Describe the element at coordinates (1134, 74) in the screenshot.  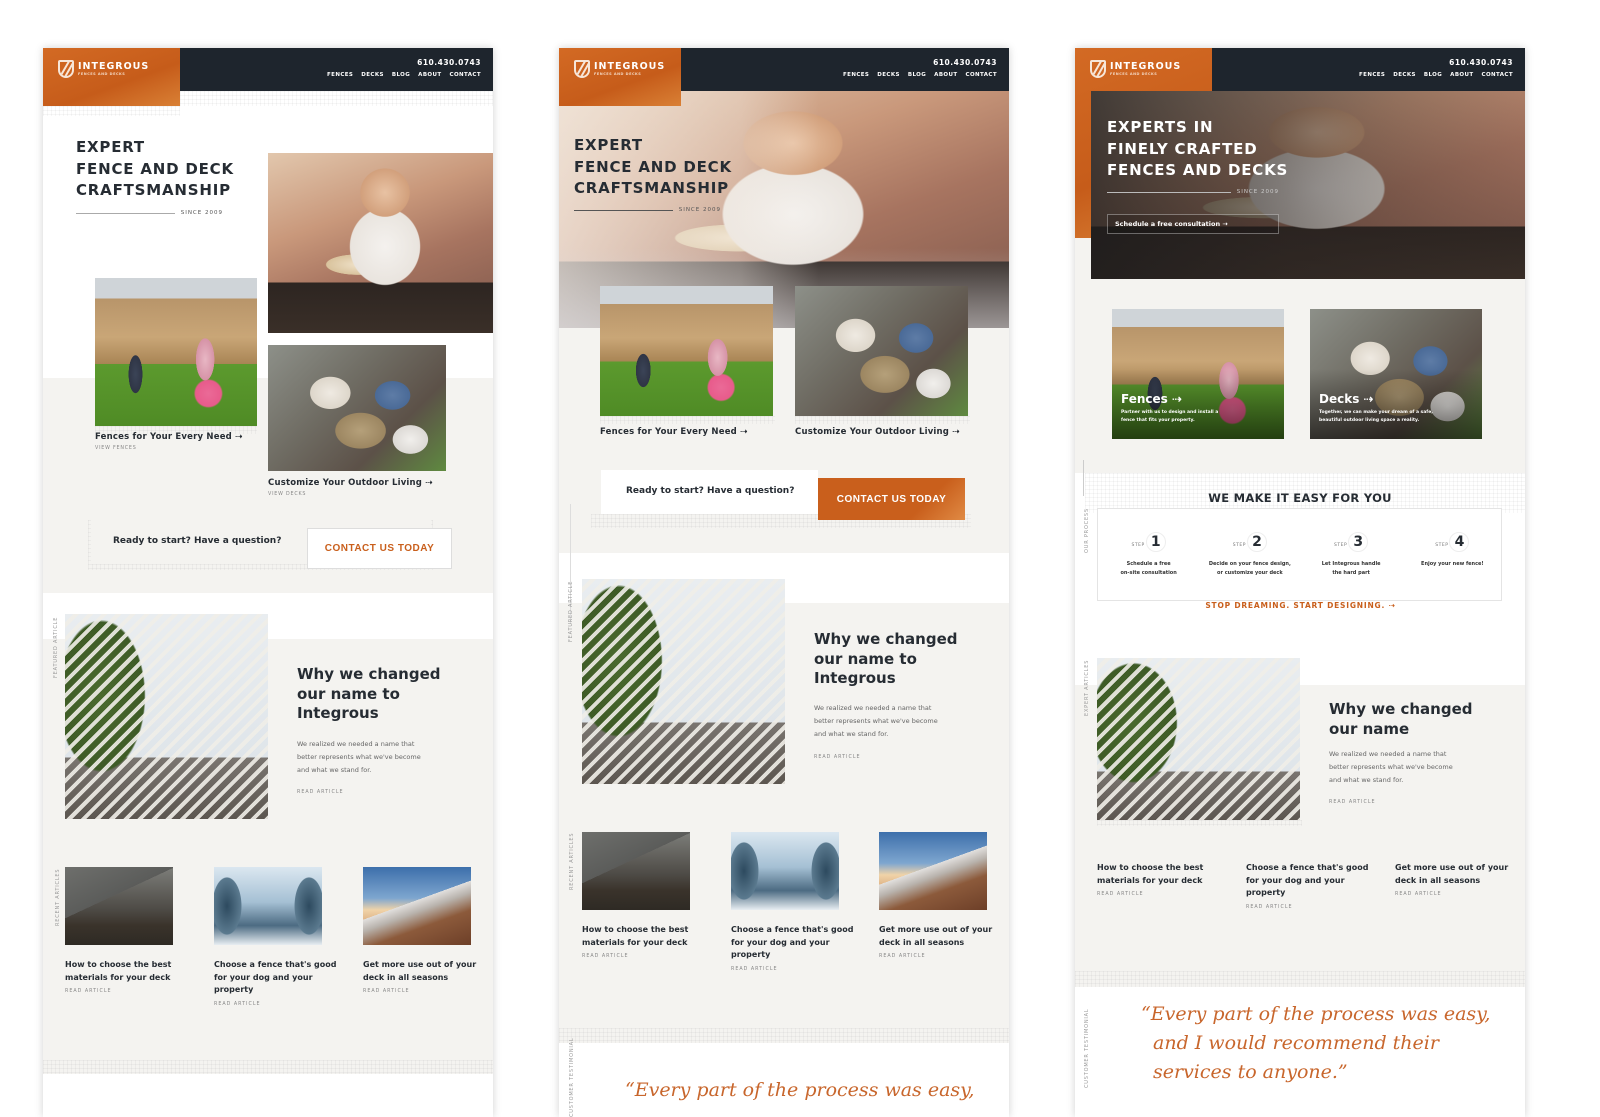
I see `logo-tagline: FENCES AND DECKS` at that location.